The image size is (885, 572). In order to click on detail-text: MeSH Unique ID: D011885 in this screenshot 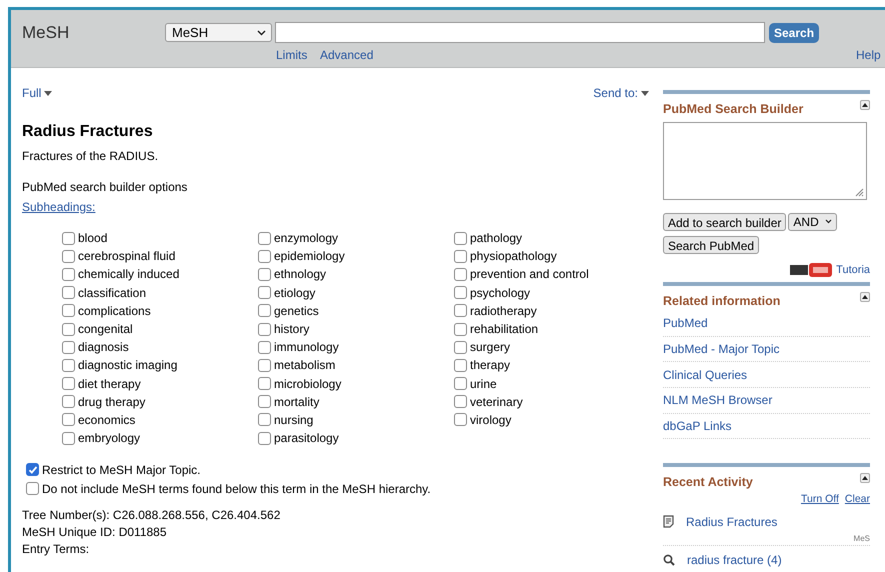, I will do `click(95, 533)`.